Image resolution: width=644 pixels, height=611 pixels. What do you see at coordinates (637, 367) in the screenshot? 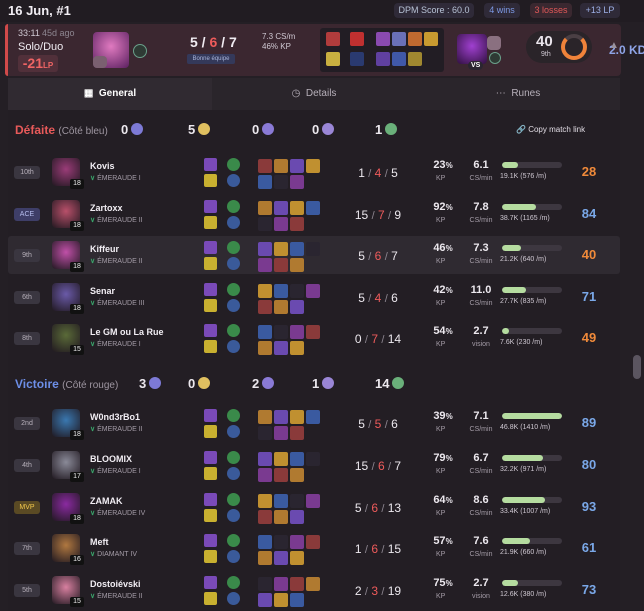
I see `scrollbar-thumb` at bounding box center [637, 367].